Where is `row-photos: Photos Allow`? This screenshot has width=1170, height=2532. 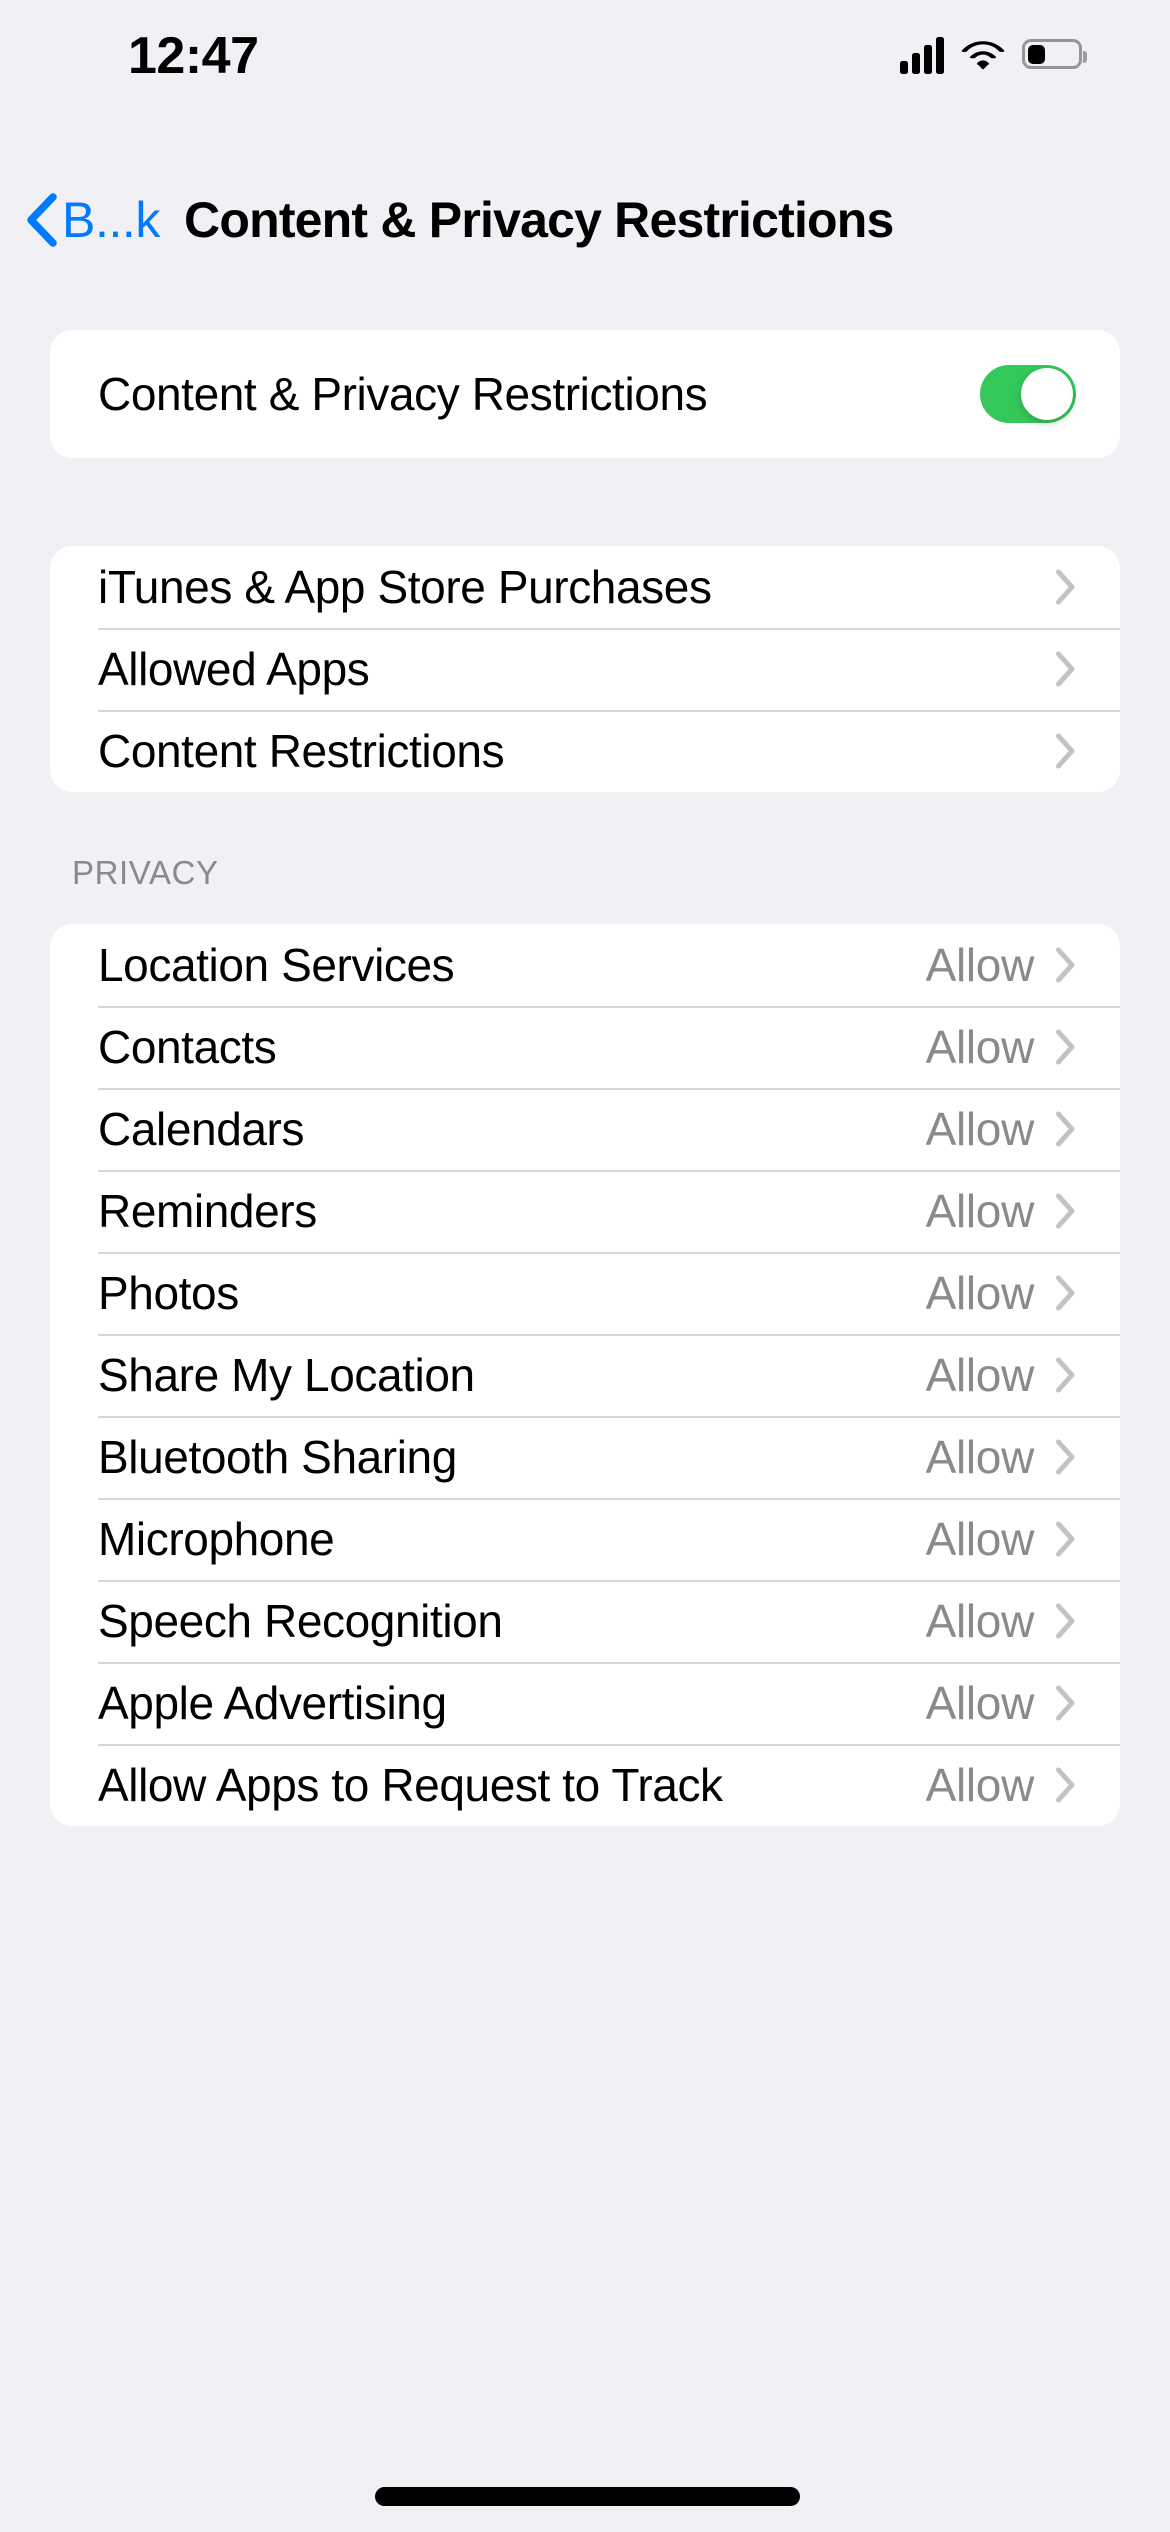 row-photos: Photos Allow is located at coordinates (585, 1293).